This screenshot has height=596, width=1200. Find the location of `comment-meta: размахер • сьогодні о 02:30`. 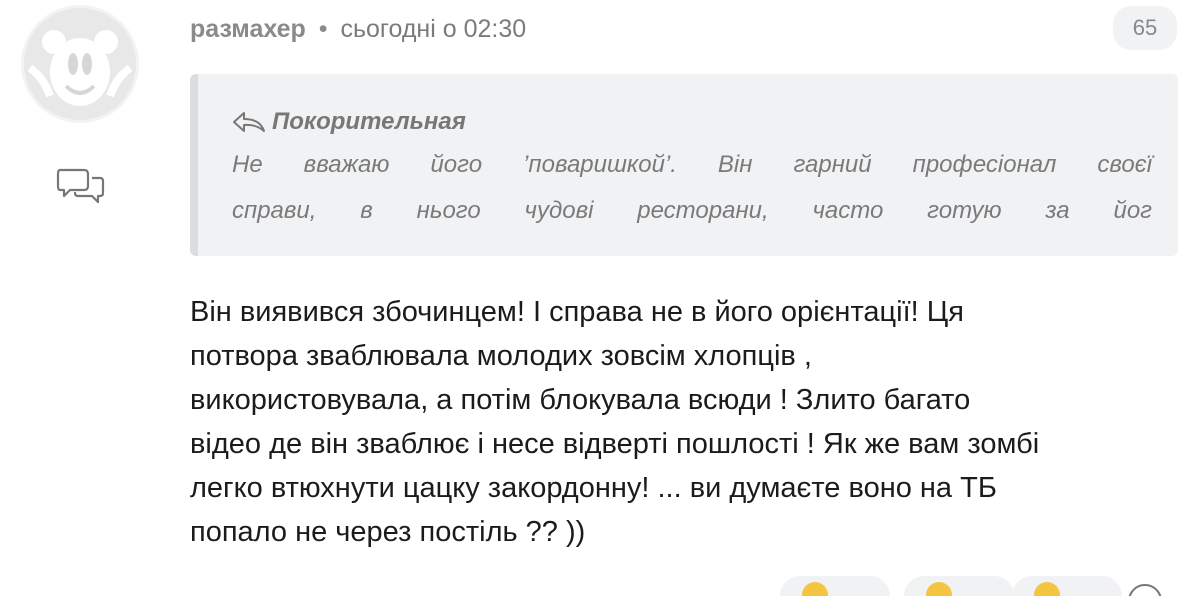

comment-meta: размахер • сьогодні о 02:30 is located at coordinates (358, 29).